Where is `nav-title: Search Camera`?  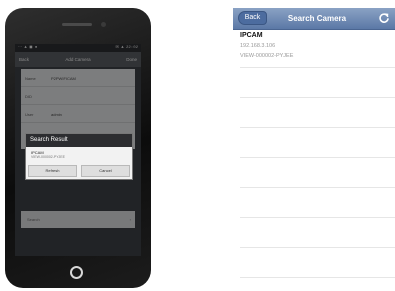 nav-title: Search Camera is located at coordinates (317, 18).